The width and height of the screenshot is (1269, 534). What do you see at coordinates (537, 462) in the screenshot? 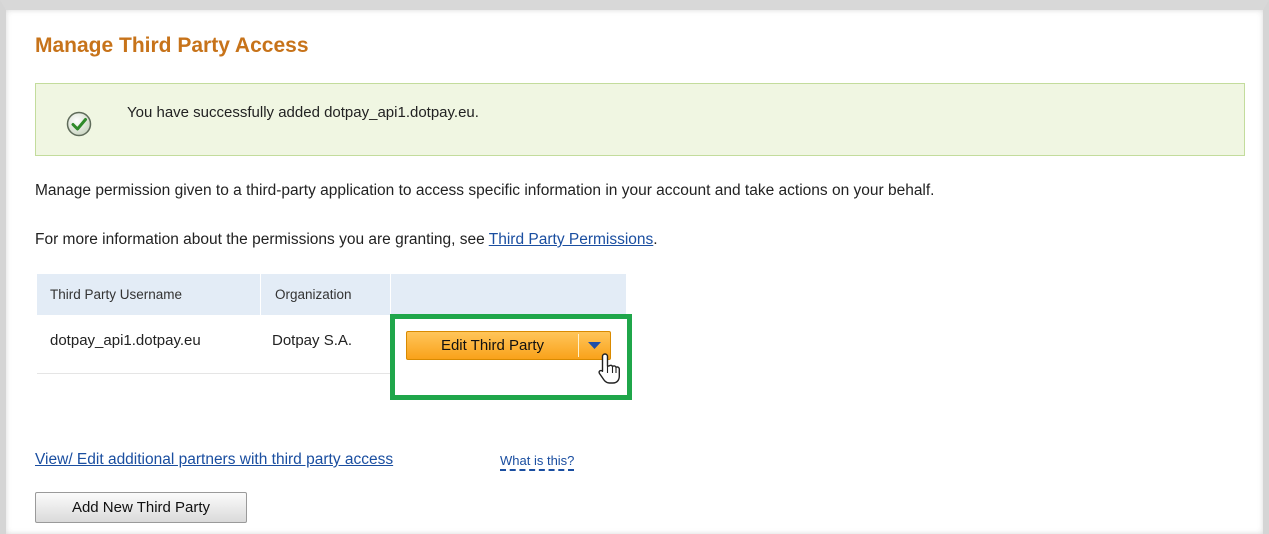
I see `what-is-this-link: What is this?` at bounding box center [537, 462].